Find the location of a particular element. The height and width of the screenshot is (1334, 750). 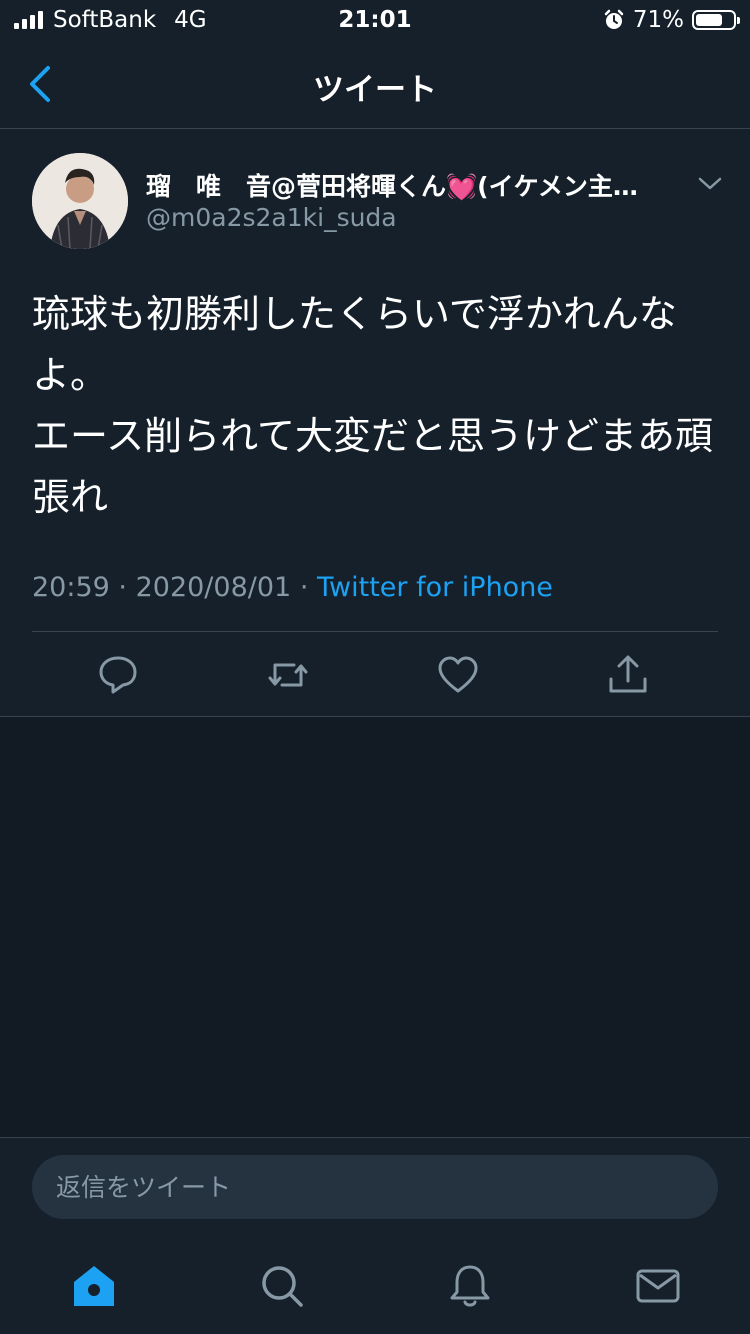

notifications-icon is located at coordinates (470, 1286).